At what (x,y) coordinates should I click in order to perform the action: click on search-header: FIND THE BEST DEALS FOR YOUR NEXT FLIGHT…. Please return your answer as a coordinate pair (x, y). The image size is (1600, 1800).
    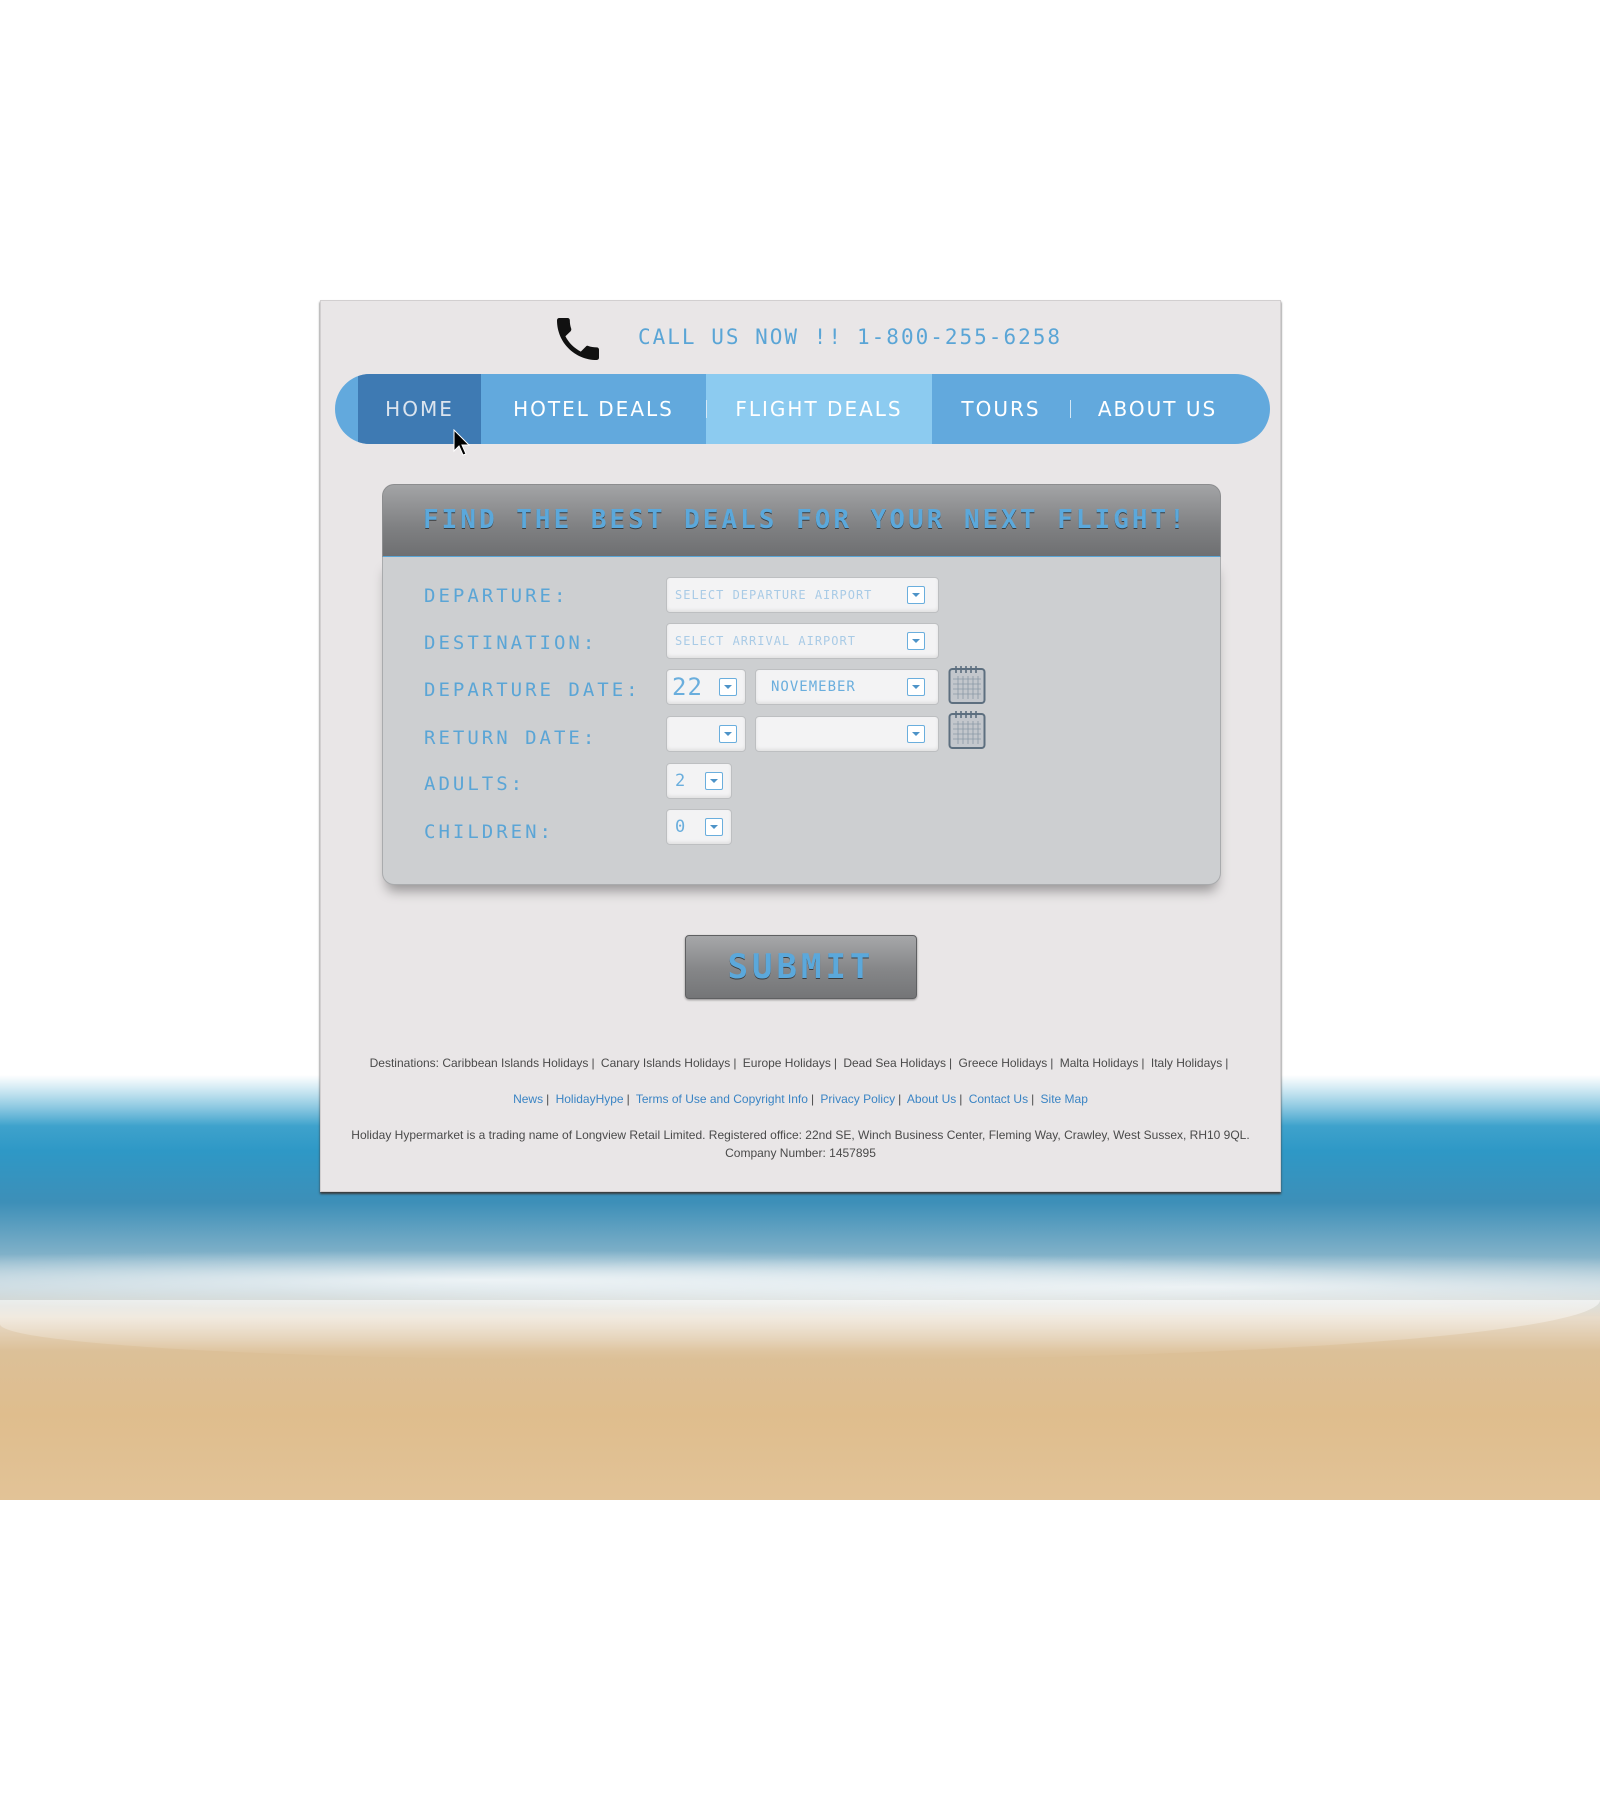
    Looking at the image, I should click on (801, 521).